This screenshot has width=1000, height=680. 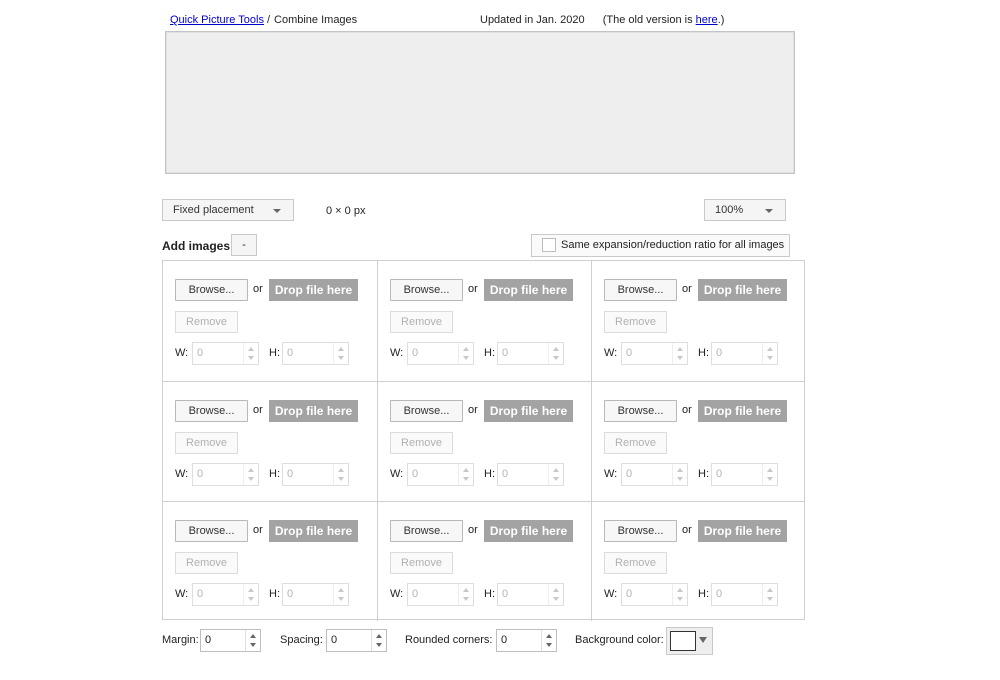 What do you see at coordinates (230, 640) in the screenshot?
I see `margin-input: 0` at bounding box center [230, 640].